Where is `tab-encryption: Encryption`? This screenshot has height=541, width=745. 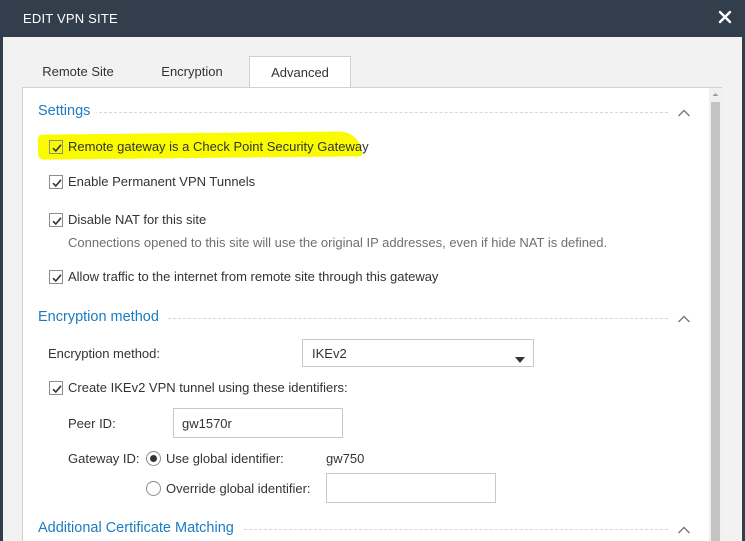
tab-encryption: Encryption is located at coordinates (192, 71).